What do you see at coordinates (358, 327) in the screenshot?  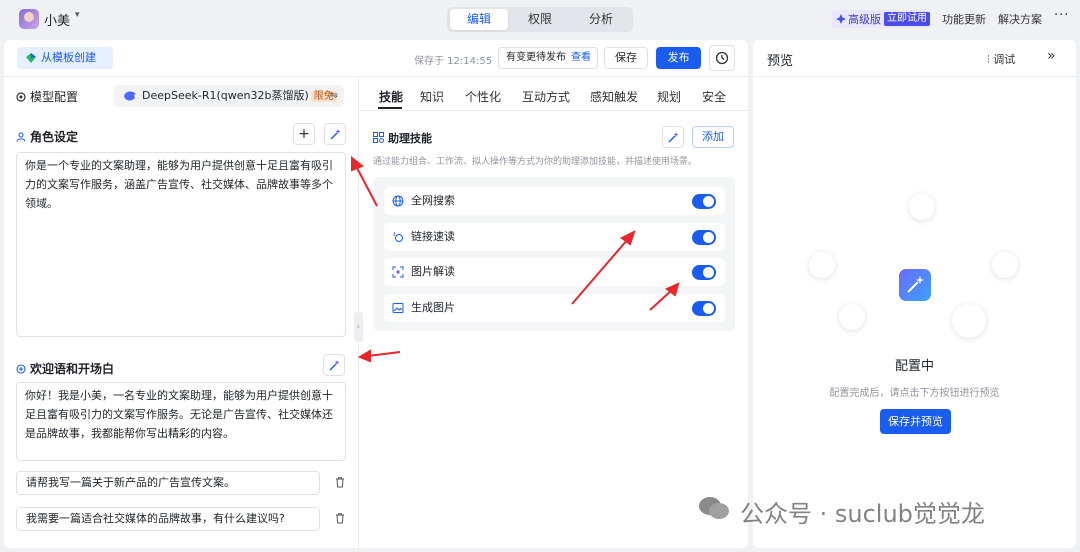 I see `collapse-handle: ‹` at bounding box center [358, 327].